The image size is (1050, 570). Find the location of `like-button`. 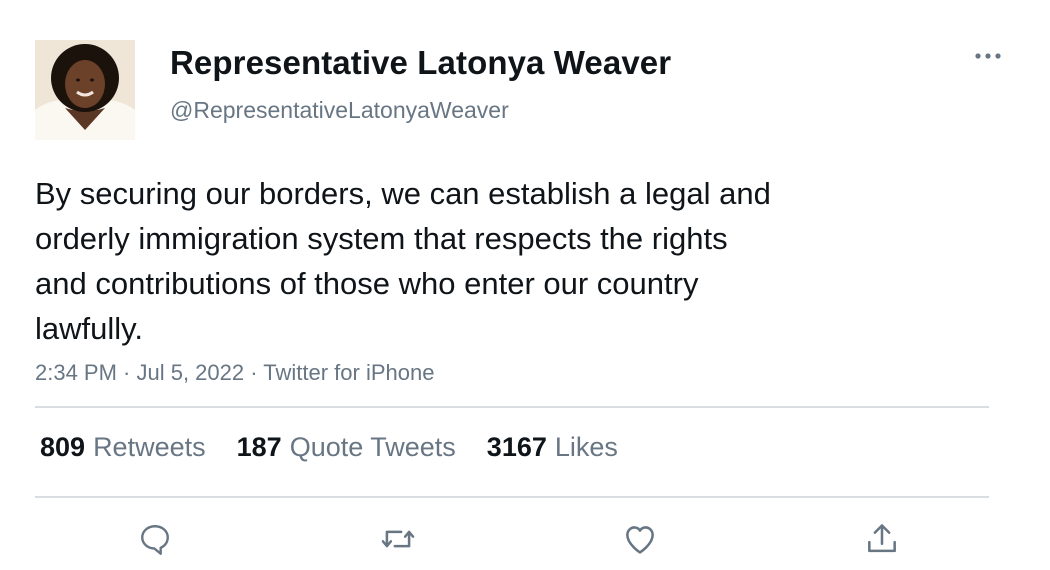

like-button is located at coordinates (640, 539).